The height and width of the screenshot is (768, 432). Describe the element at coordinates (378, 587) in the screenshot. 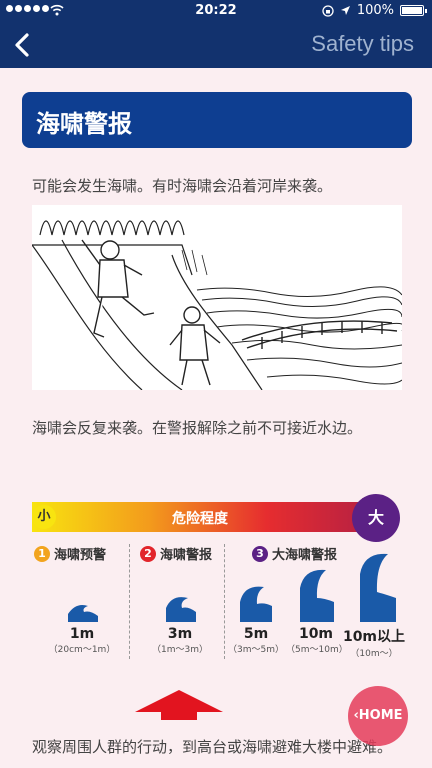

I see `wave-10m-plus-icon` at that location.